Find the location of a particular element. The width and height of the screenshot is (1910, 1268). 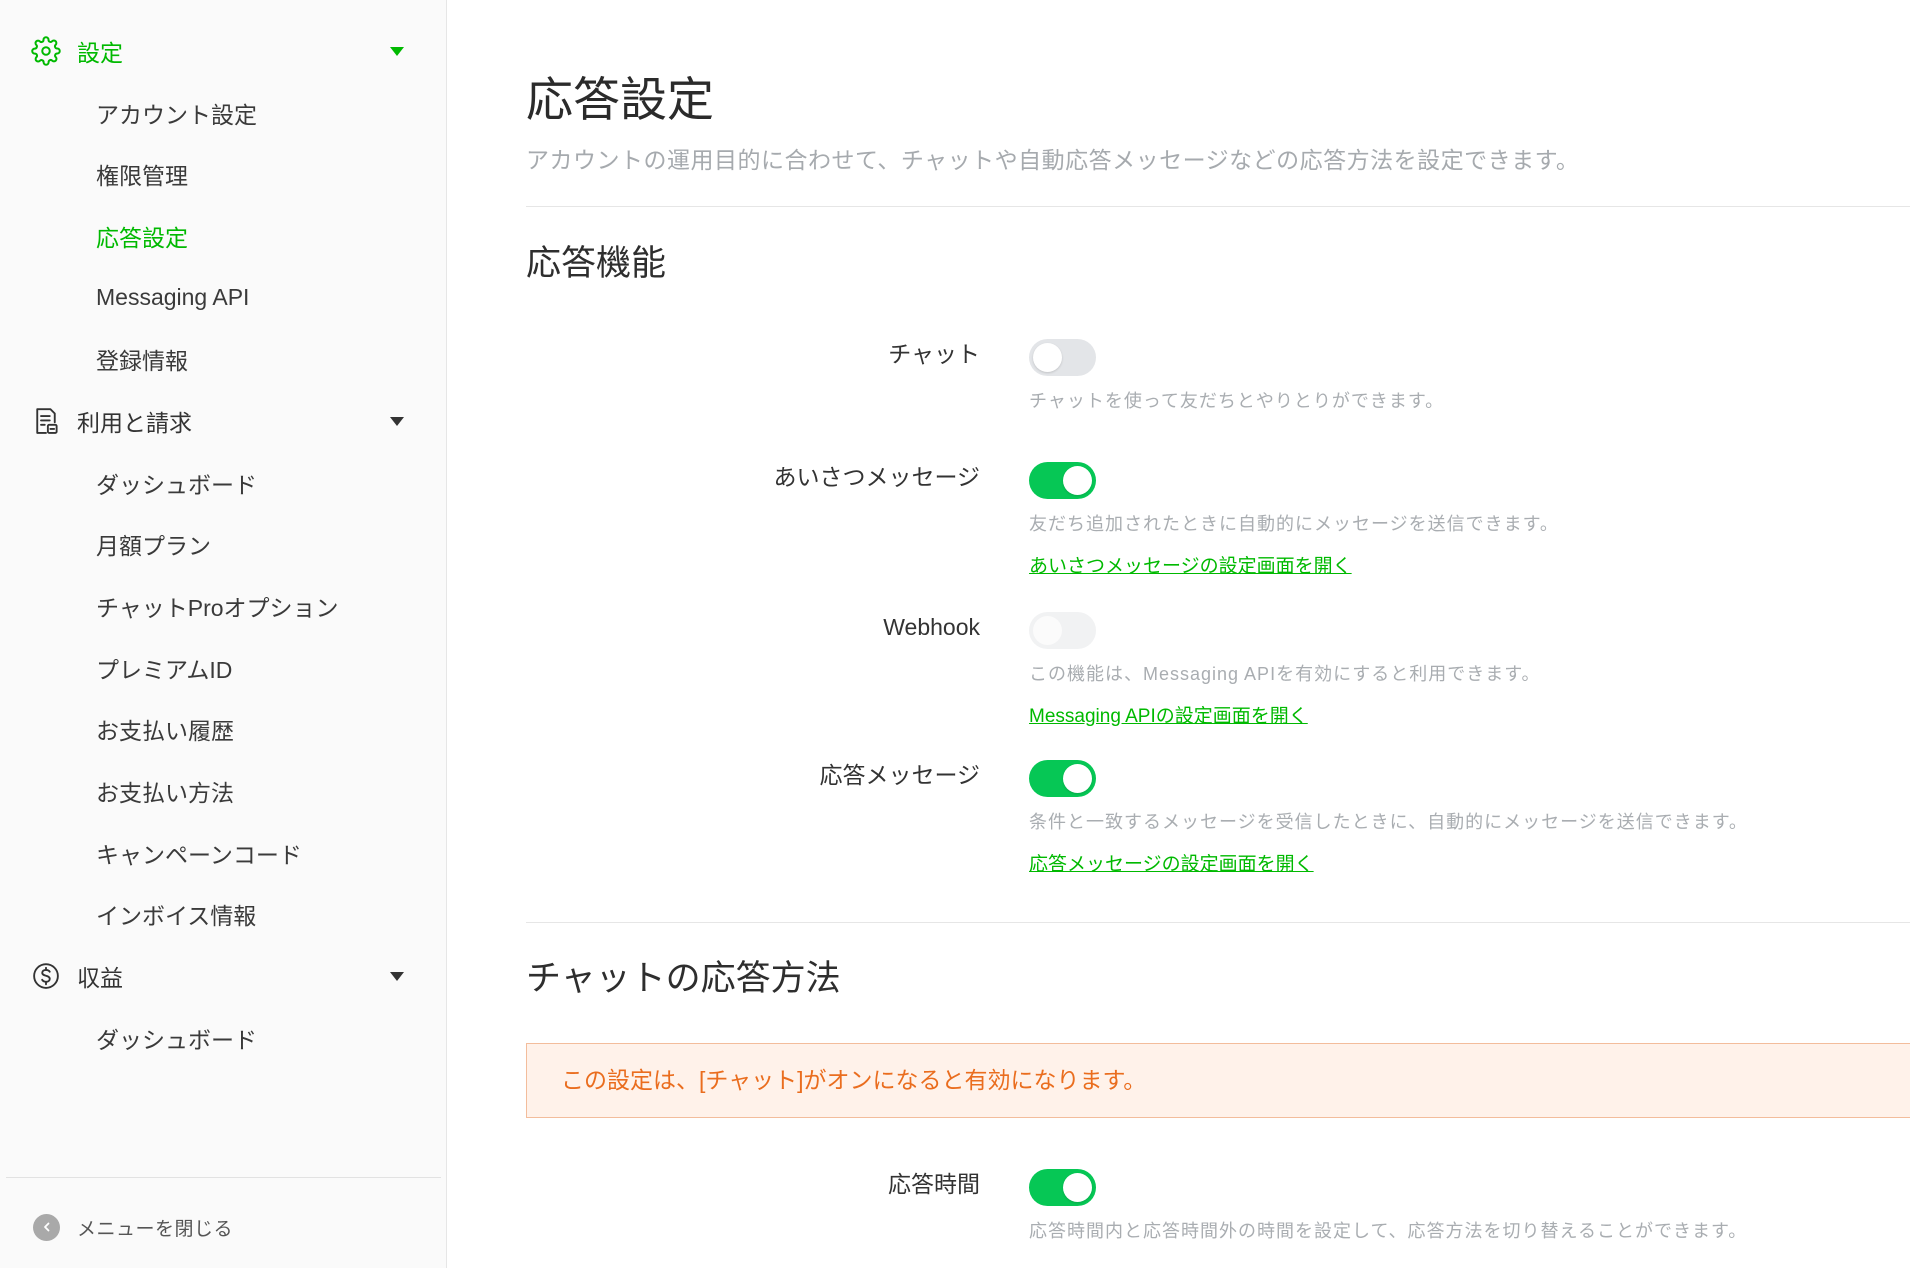

auto-response-toggle is located at coordinates (1062, 778).